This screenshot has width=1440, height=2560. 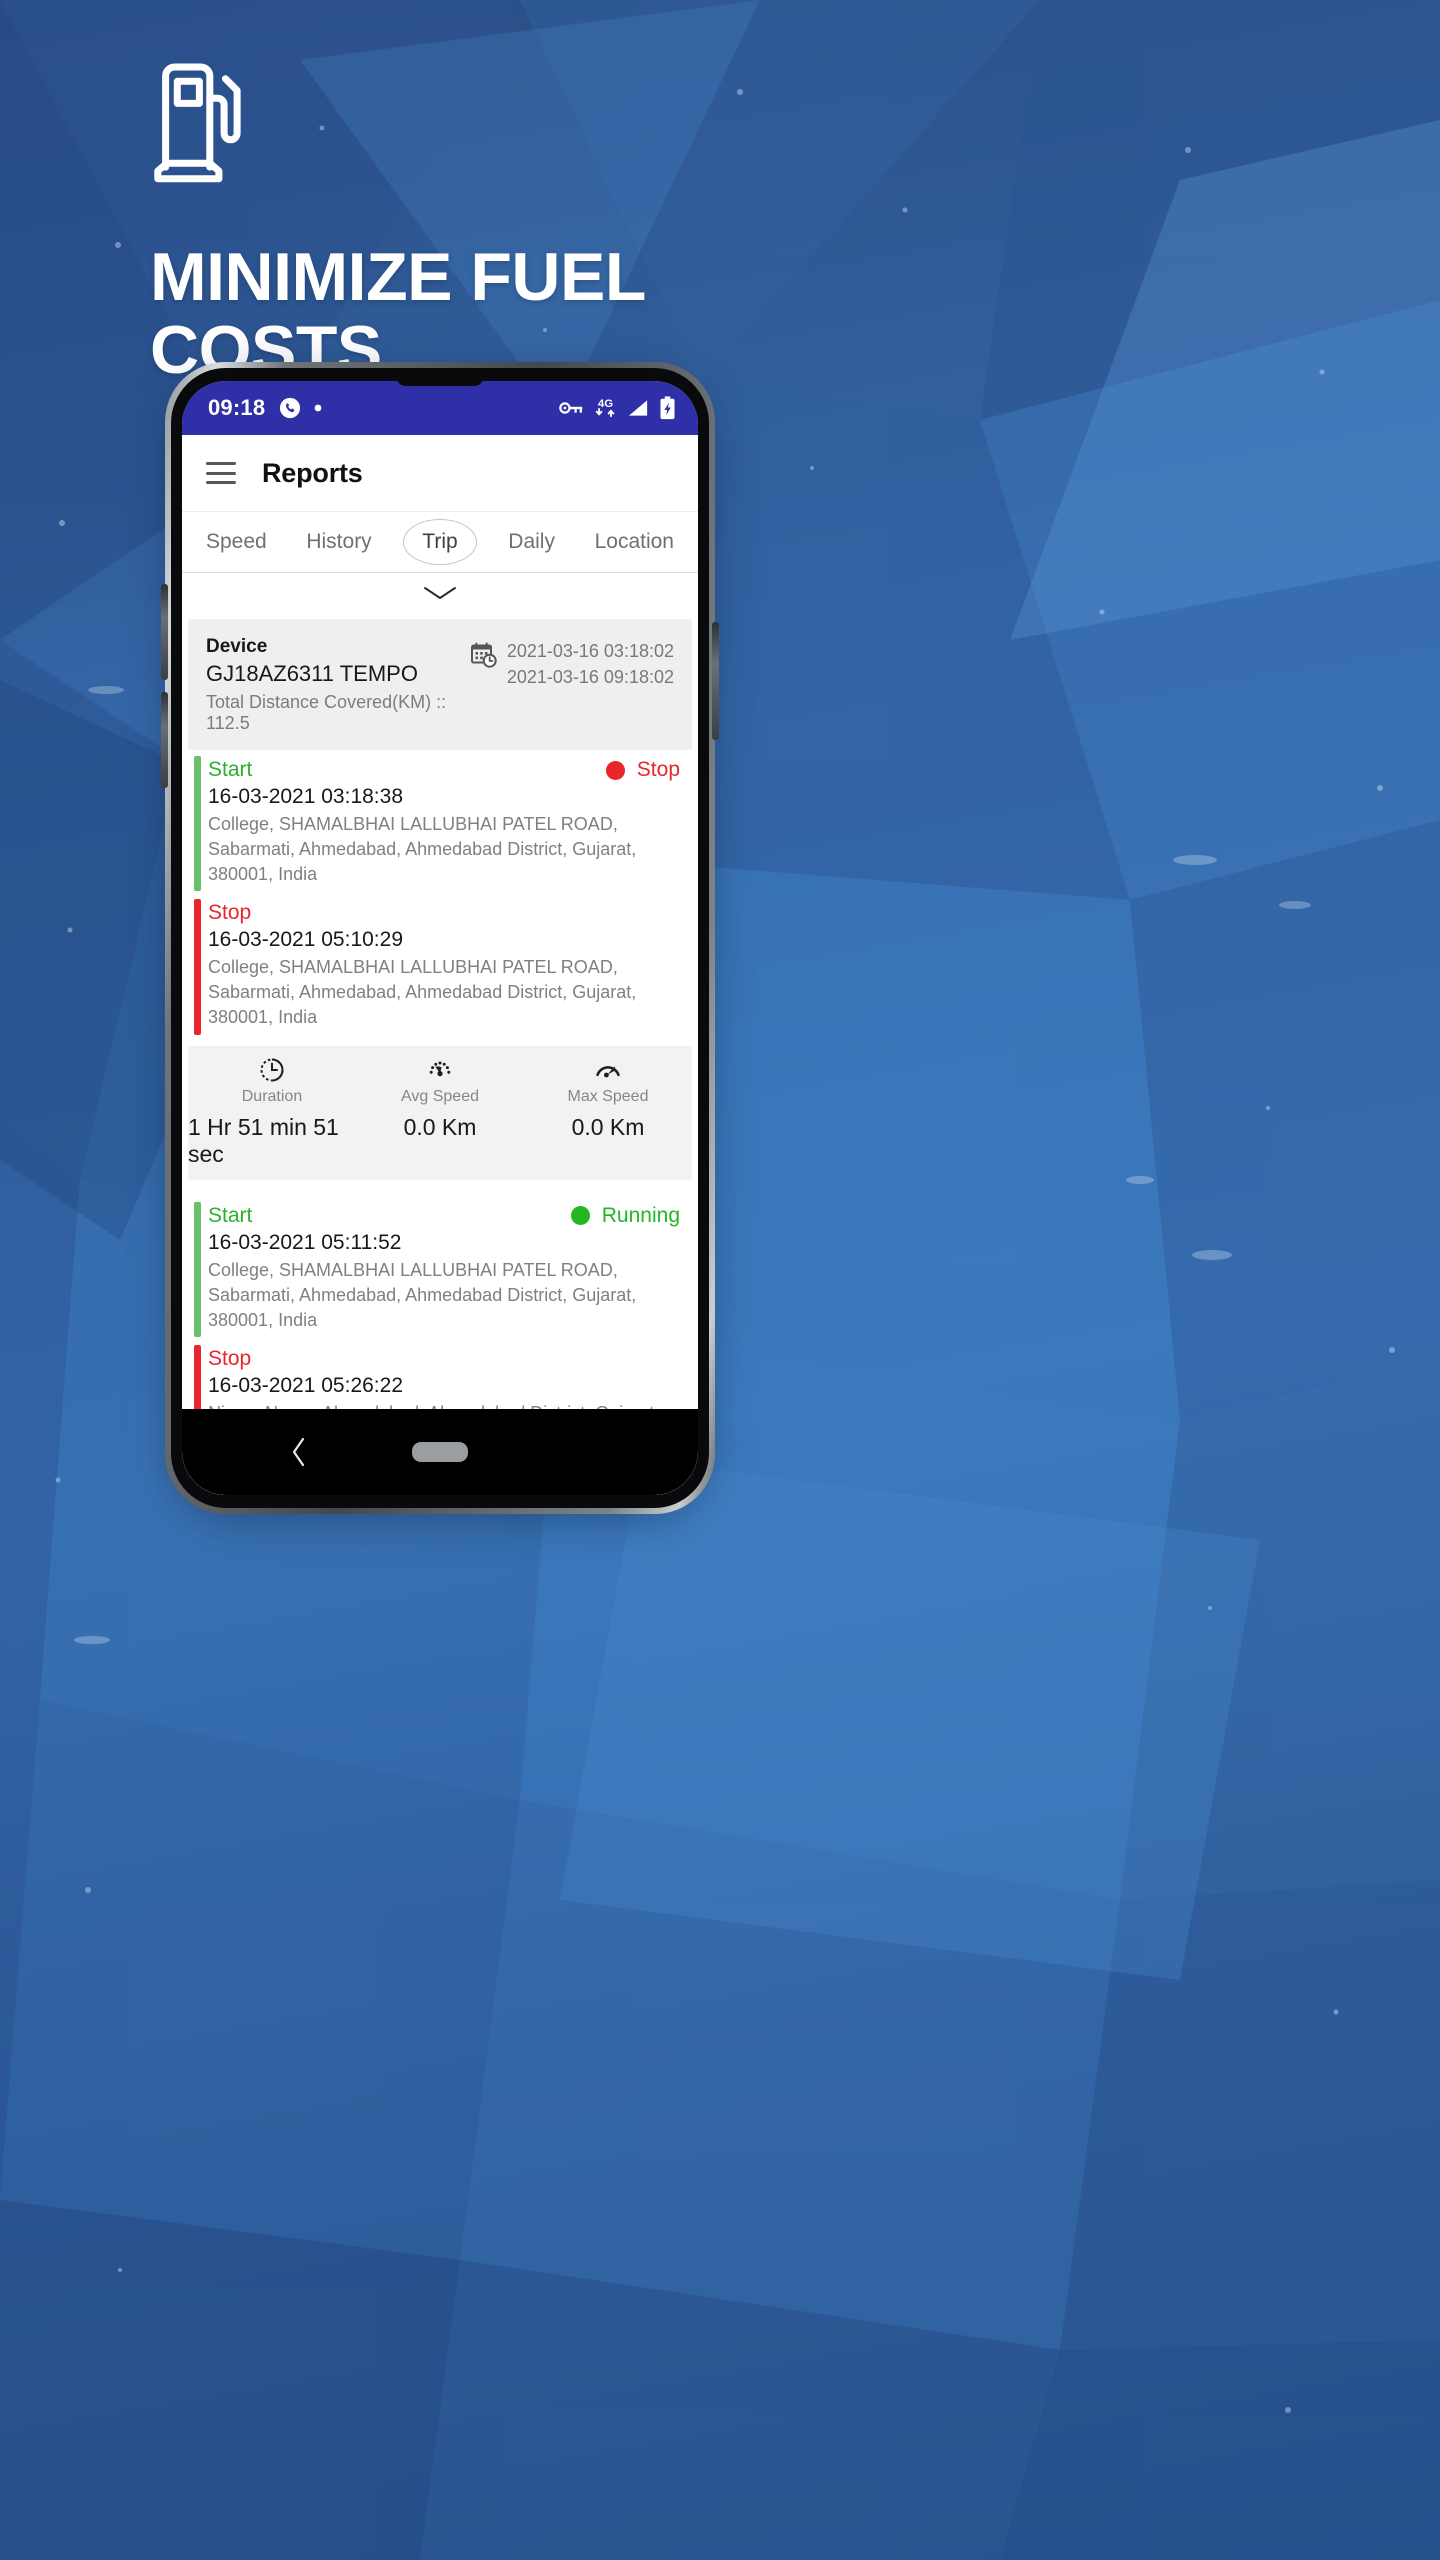 I want to click on power-lock-button, so click(x=715, y=681).